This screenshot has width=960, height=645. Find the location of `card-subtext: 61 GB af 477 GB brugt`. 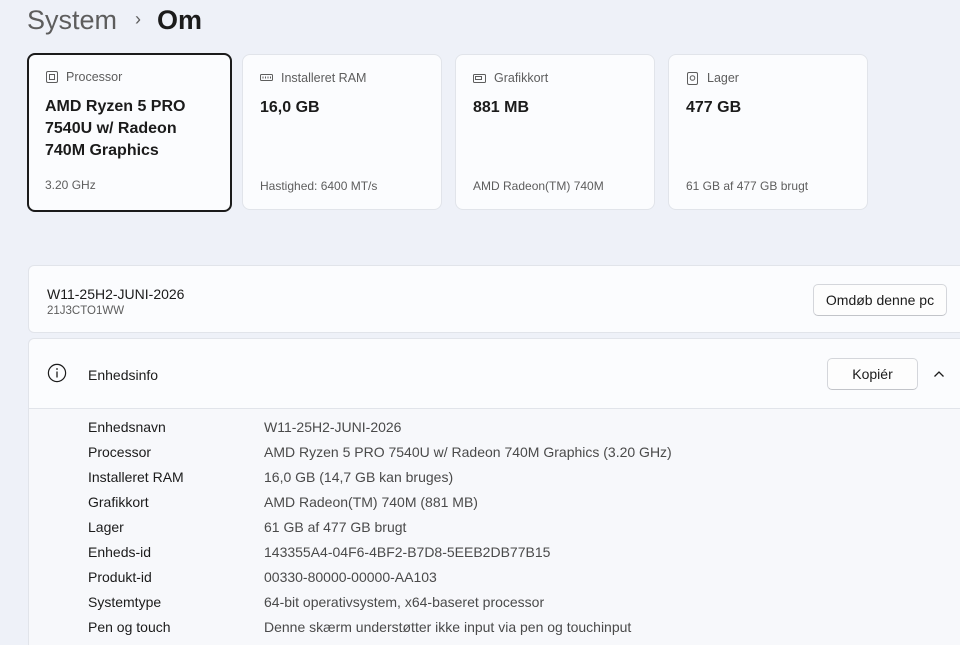

card-subtext: 61 GB af 477 GB brugt is located at coordinates (747, 186).